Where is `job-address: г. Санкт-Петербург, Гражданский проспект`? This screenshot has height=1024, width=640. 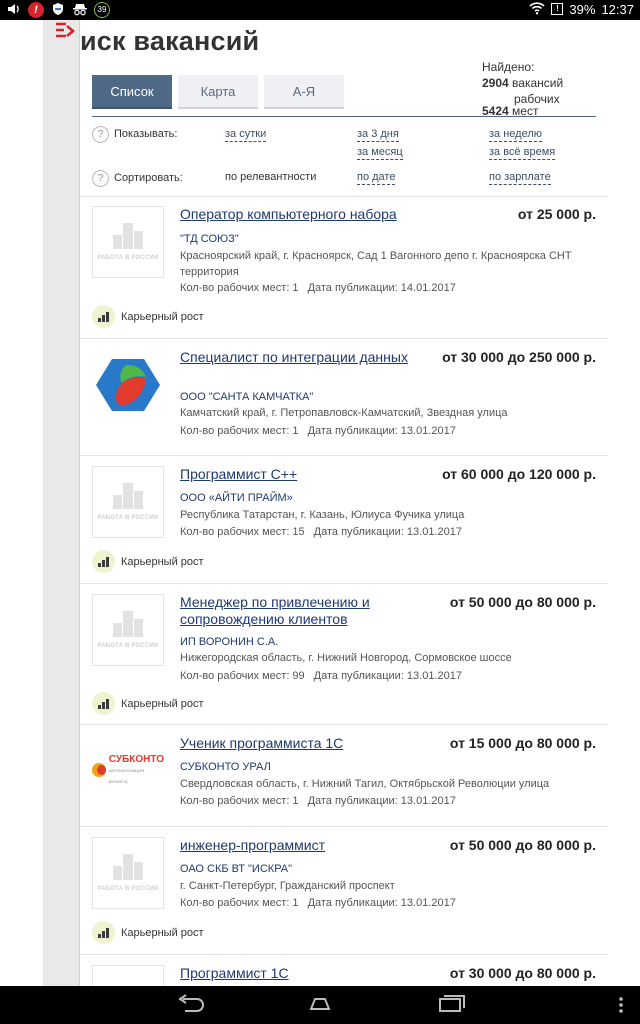 job-address: г. Санкт-Петербург, Гражданский проспект is located at coordinates (287, 886).